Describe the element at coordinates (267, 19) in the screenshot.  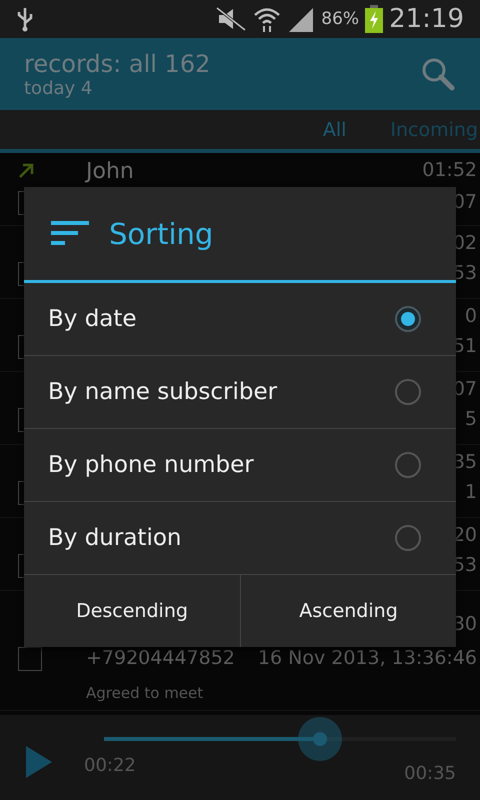
I see `wifi-icon` at that location.